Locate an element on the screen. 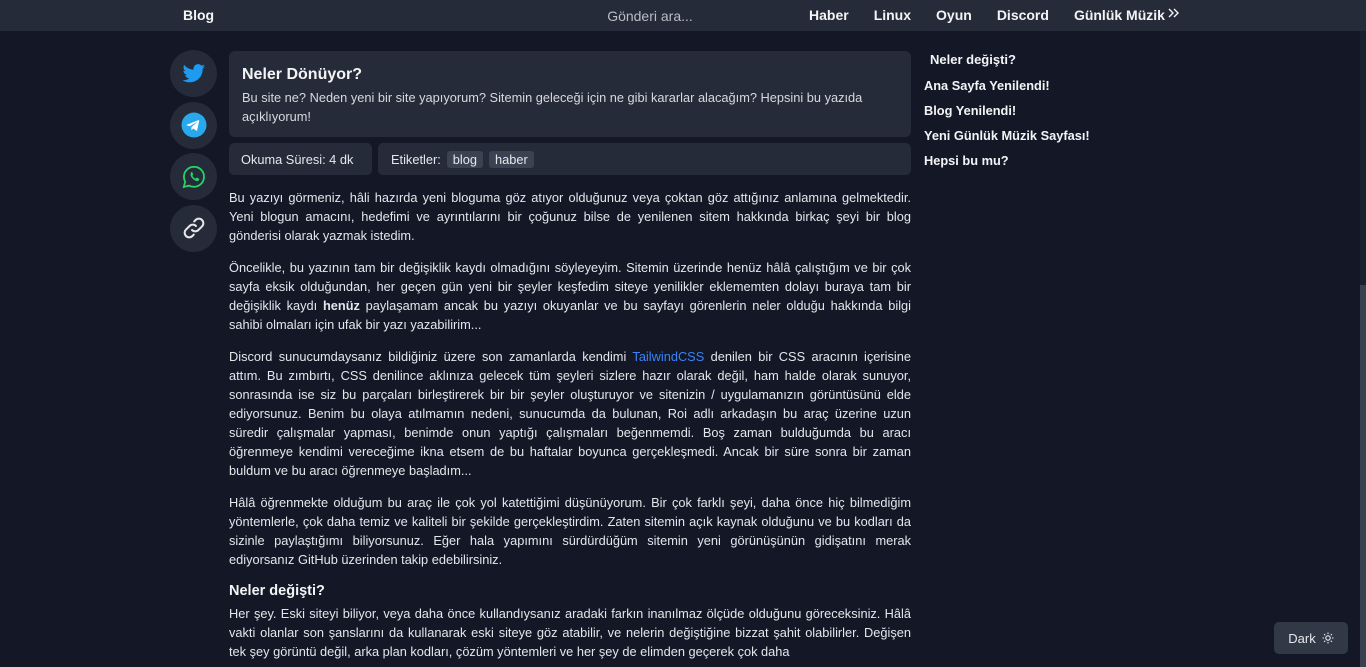 The height and width of the screenshot is (667, 1366). search-input is located at coordinates (650, 15).